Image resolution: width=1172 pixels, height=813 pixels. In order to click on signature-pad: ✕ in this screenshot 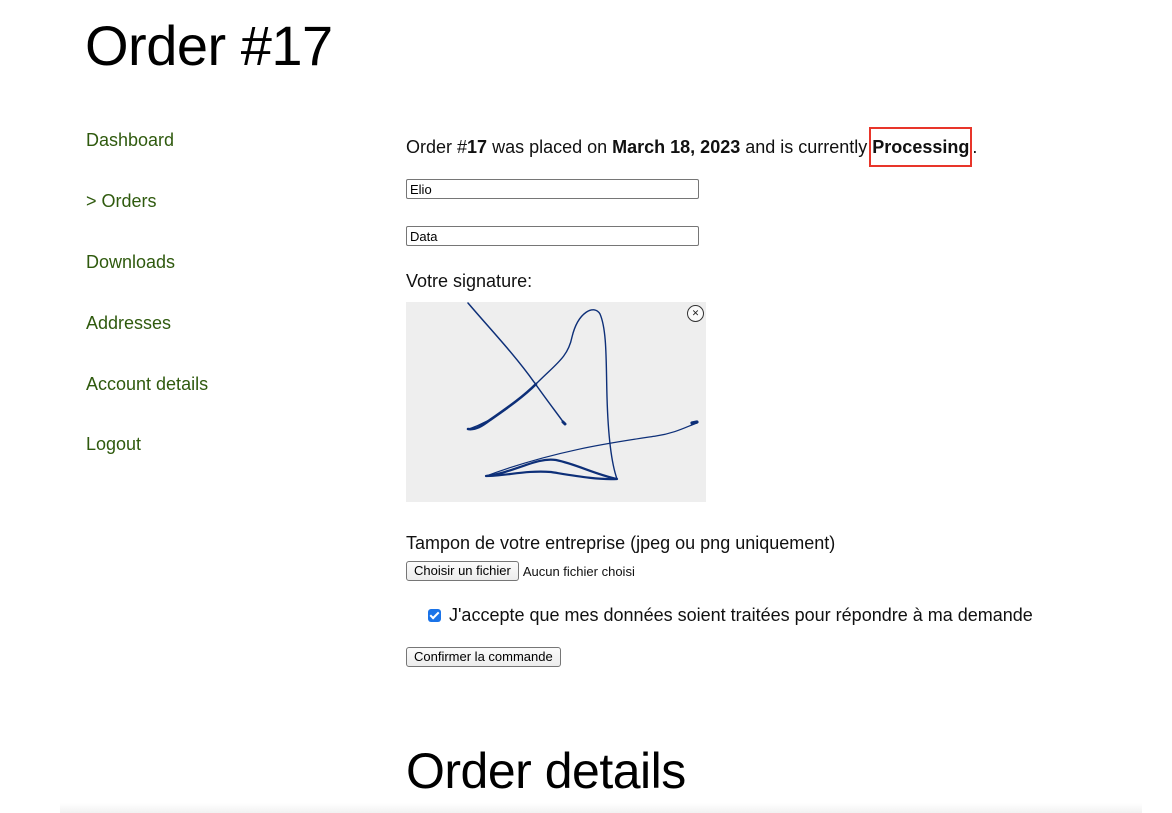, I will do `click(556, 402)`.